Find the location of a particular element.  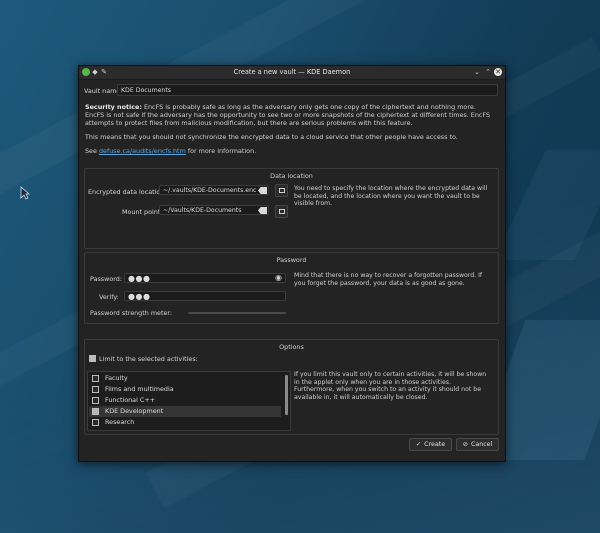

vault-name-label: Vault name is located at coordinates (102, 91).